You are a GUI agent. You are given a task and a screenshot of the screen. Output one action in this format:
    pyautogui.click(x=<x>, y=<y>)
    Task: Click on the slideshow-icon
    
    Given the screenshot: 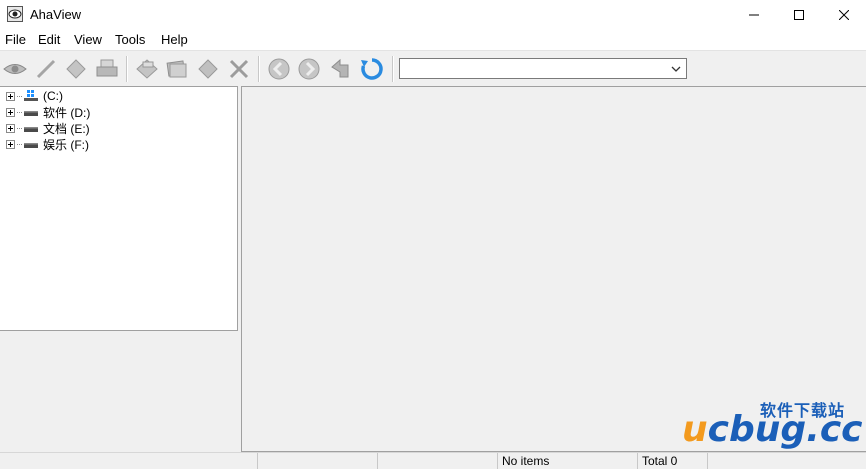 What is the action you would take?
    pyautogui.click(x=177, y=69)
    